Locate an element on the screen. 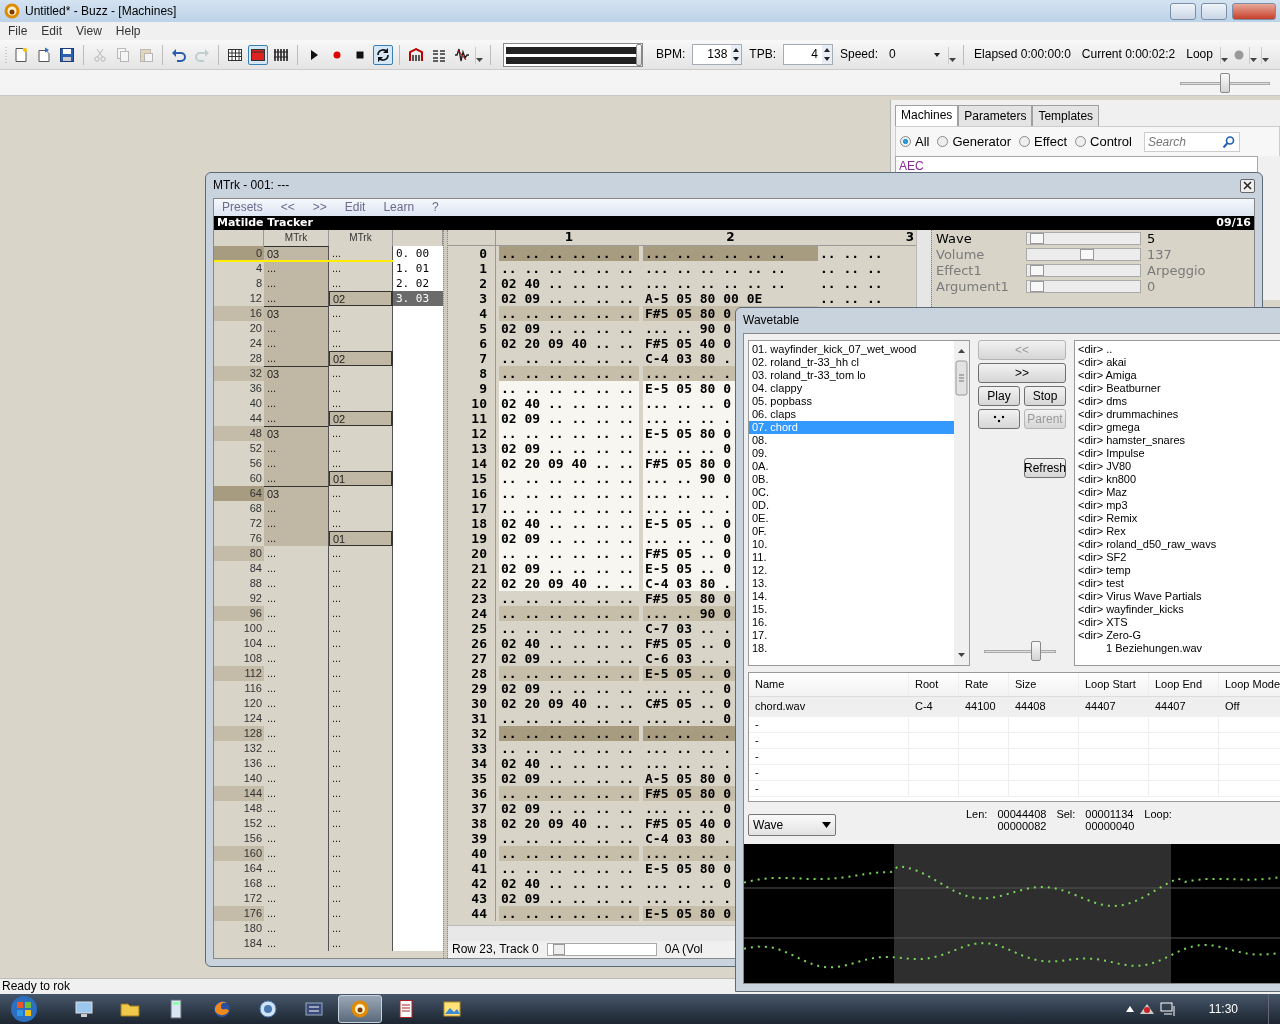  column-header: Loop Start is located at coordinates (1114, 684).